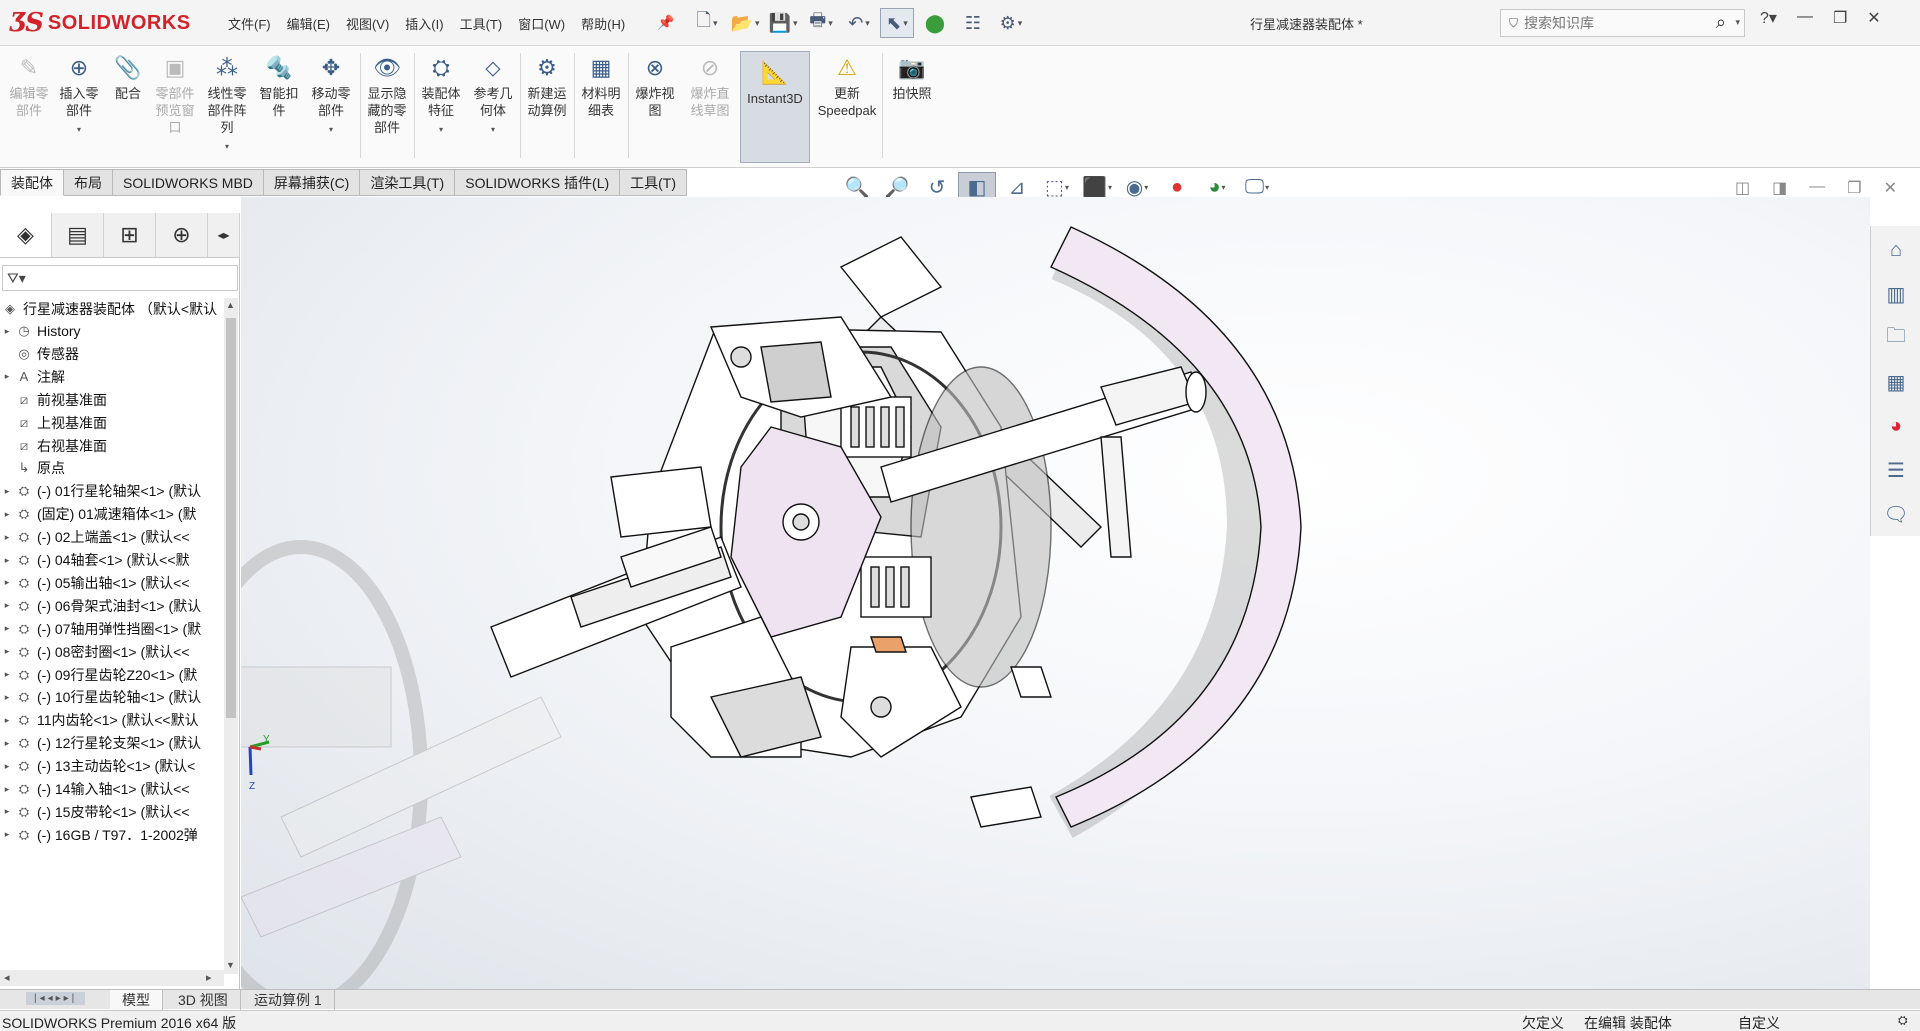 The image size is (1920, 1031). Describe the element at coordinates (7, 977) in the screenshot. I see `scroll-left-icon: ◂` at that location.